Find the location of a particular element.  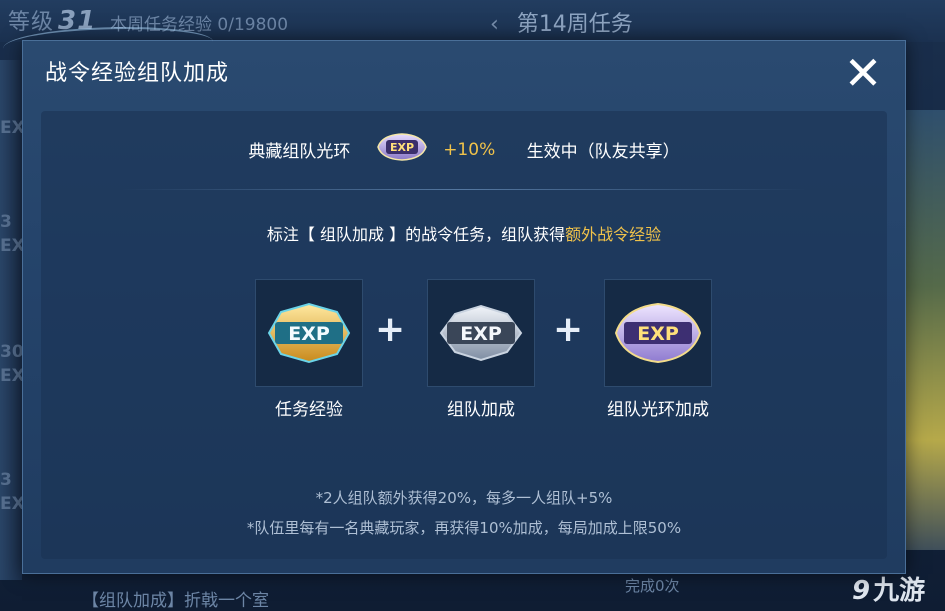

note-highlight: 额外战令经验 is located at coordinates (613, 234).